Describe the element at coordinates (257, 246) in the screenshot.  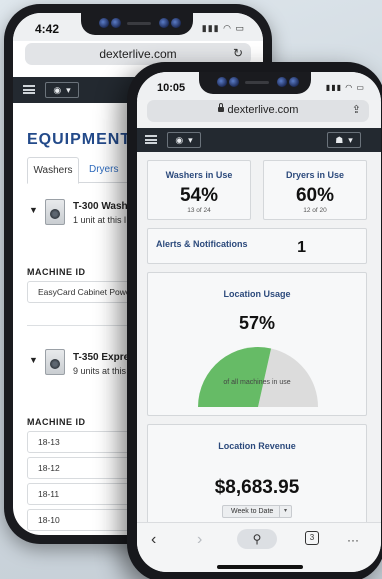
I see `alerts-card: Alerts & Notifications 1` at that location.